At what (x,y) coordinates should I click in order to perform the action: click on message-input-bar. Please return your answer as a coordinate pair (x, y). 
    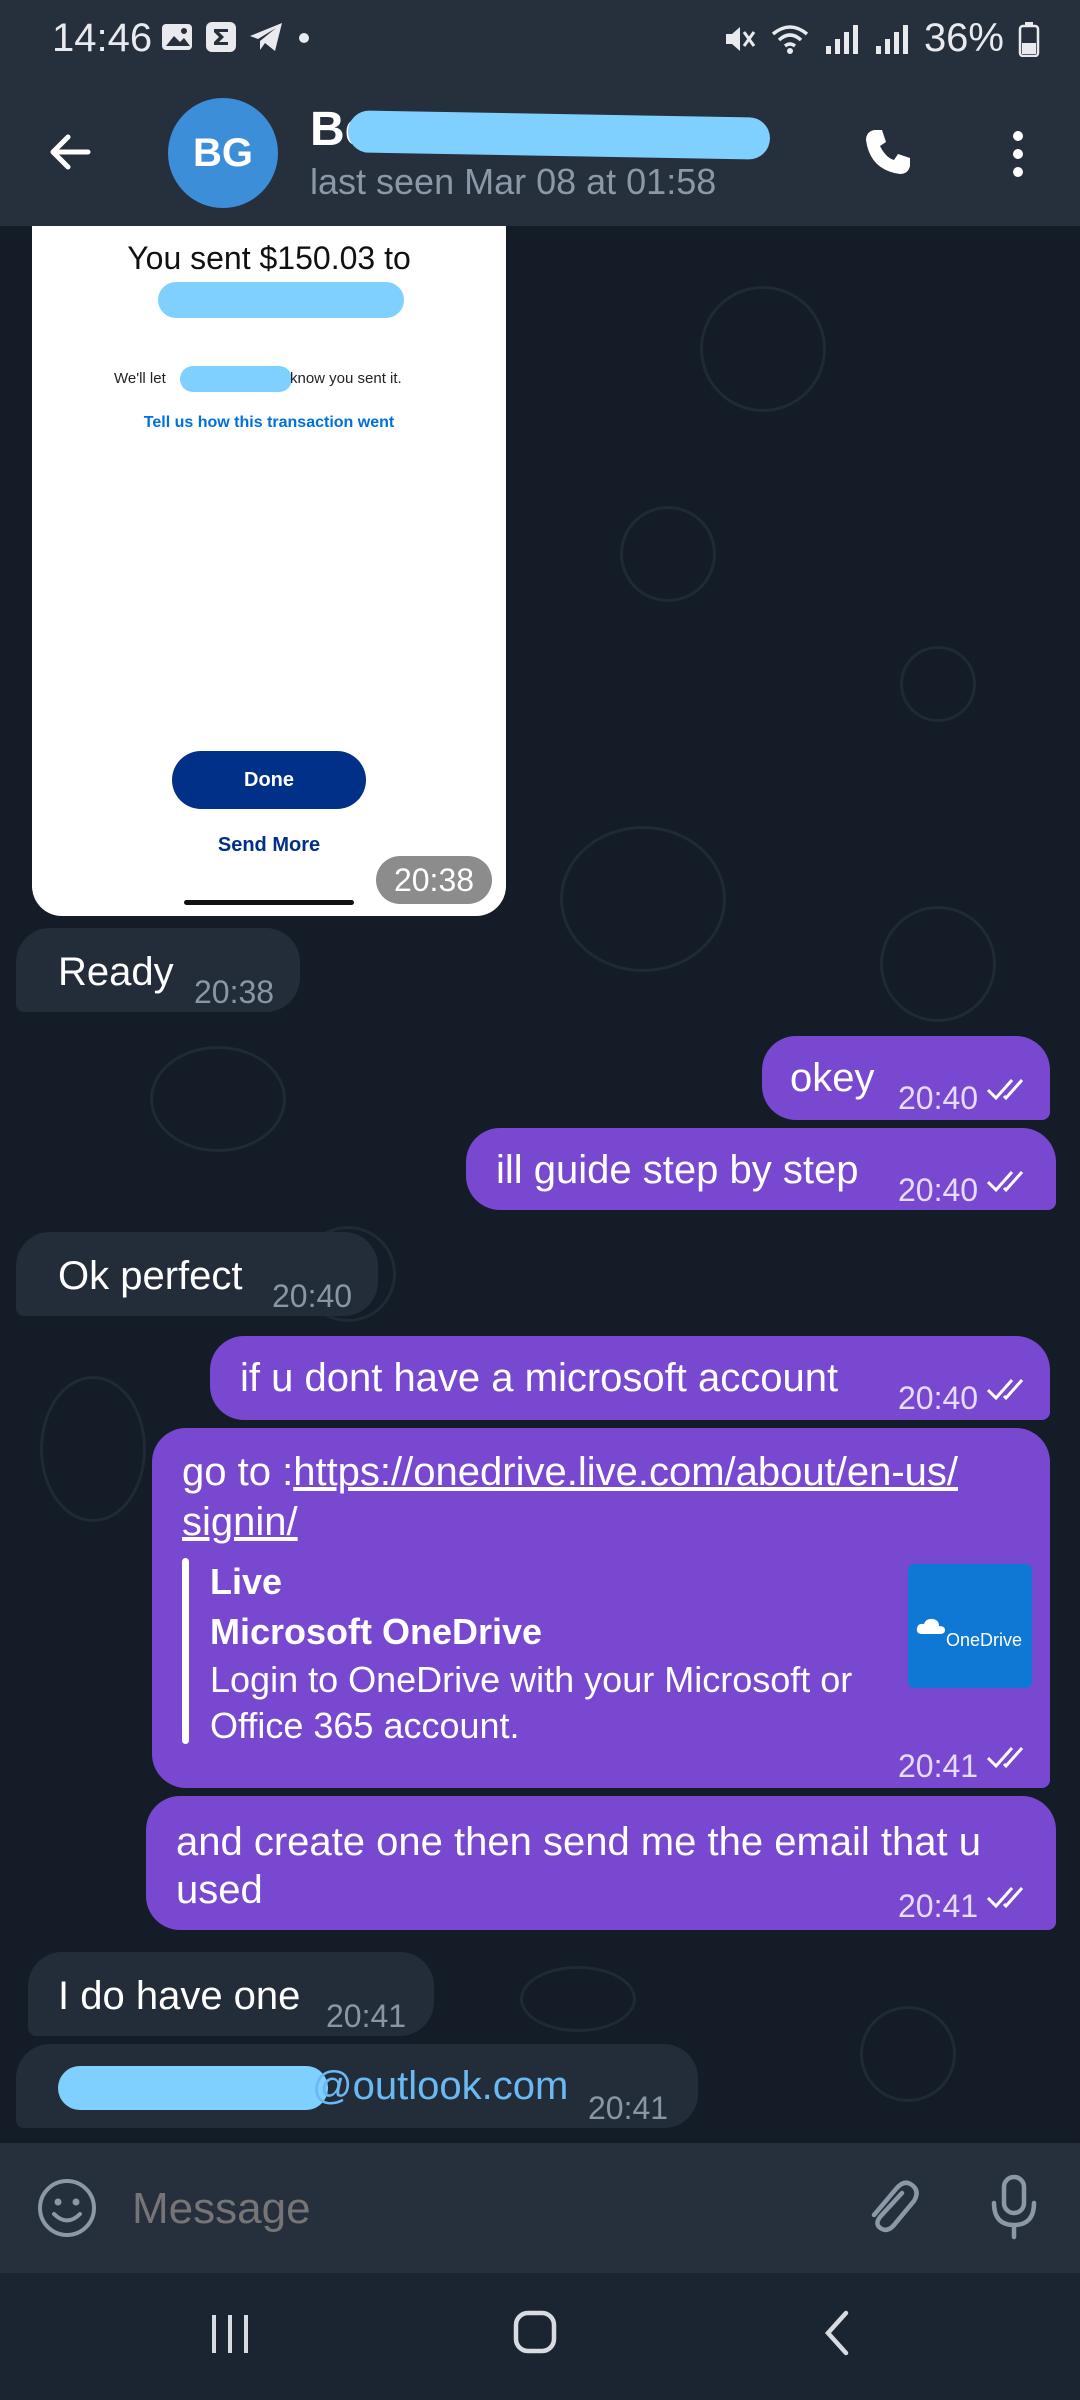
    Looking at the image, I should click on (540, 2208).